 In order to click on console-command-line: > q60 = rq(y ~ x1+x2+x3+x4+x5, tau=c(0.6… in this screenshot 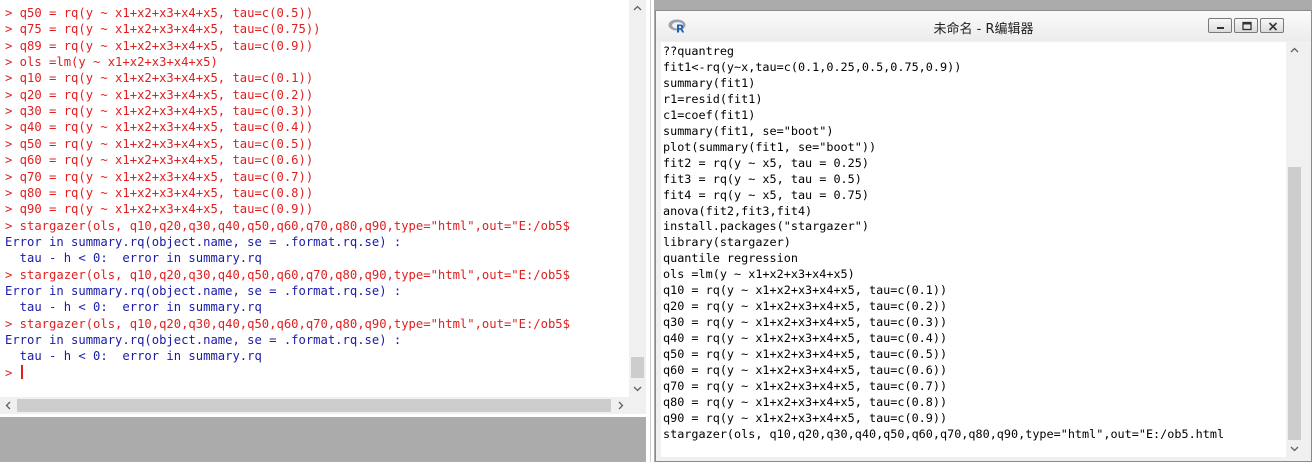, I will do `click(159, 160)`.